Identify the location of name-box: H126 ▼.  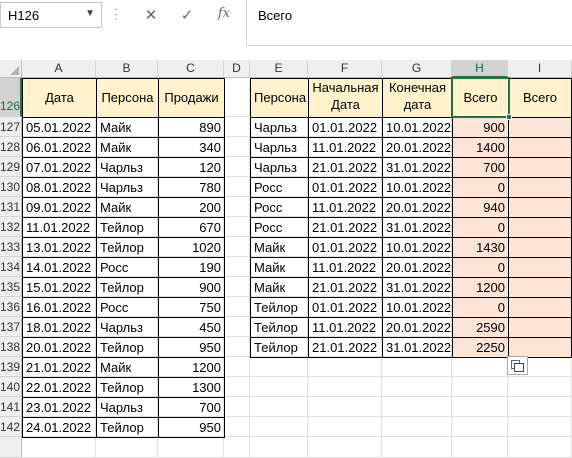
(51, 15).